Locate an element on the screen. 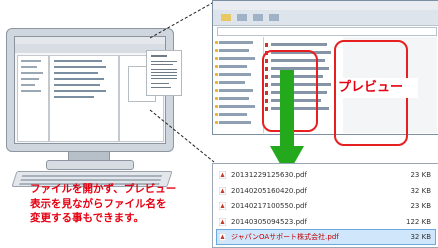 This screenshot has width=438, height=248. caption: ファイルを開かず、プレビュー 表示を見ながらファイル名を 変更する事もできます。 is located at coordinates (115, 204).